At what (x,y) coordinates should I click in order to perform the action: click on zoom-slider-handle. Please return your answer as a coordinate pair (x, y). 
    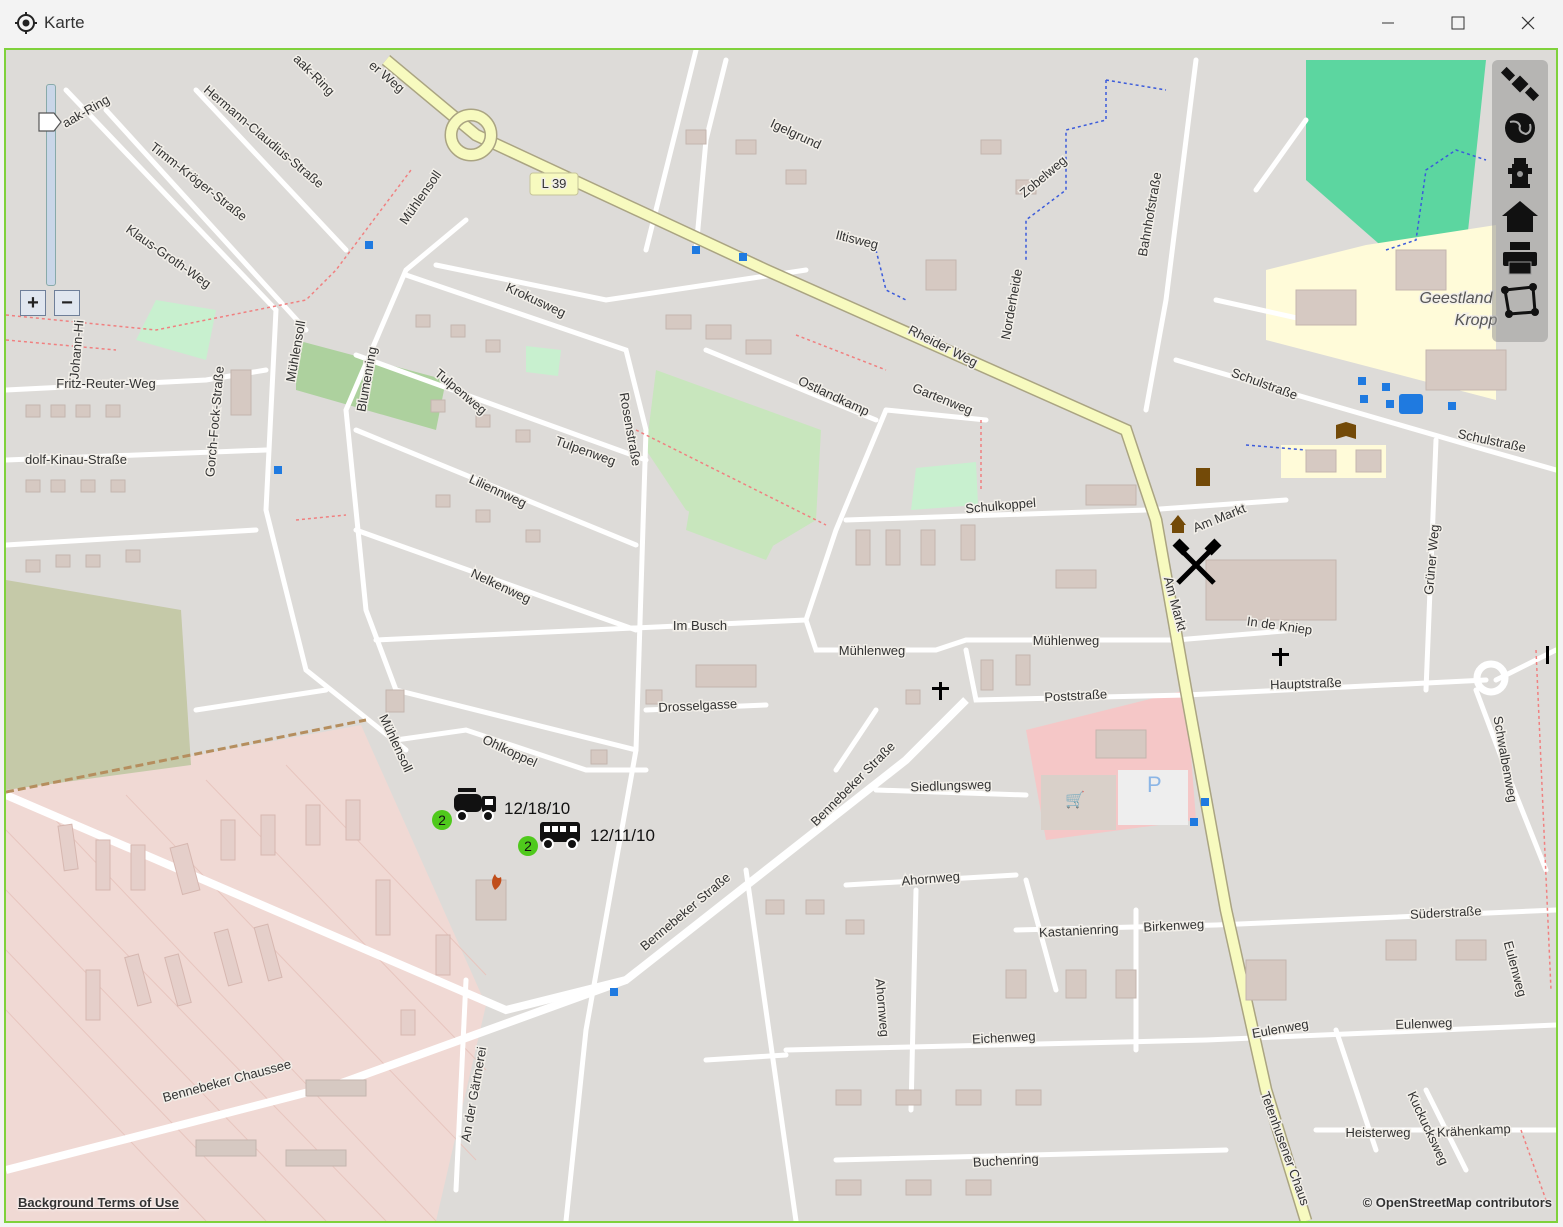
    Looking at the image, I should click on (50, 122).